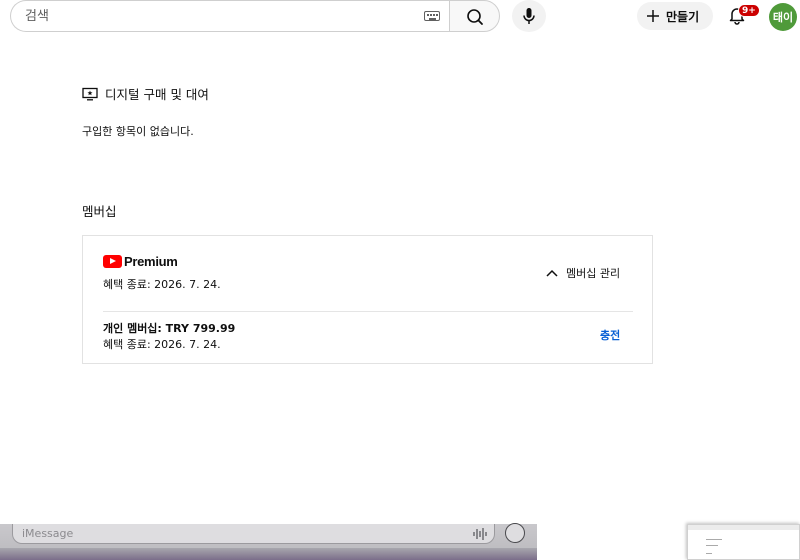  I want to click on mic-icon, so click(529, 16).